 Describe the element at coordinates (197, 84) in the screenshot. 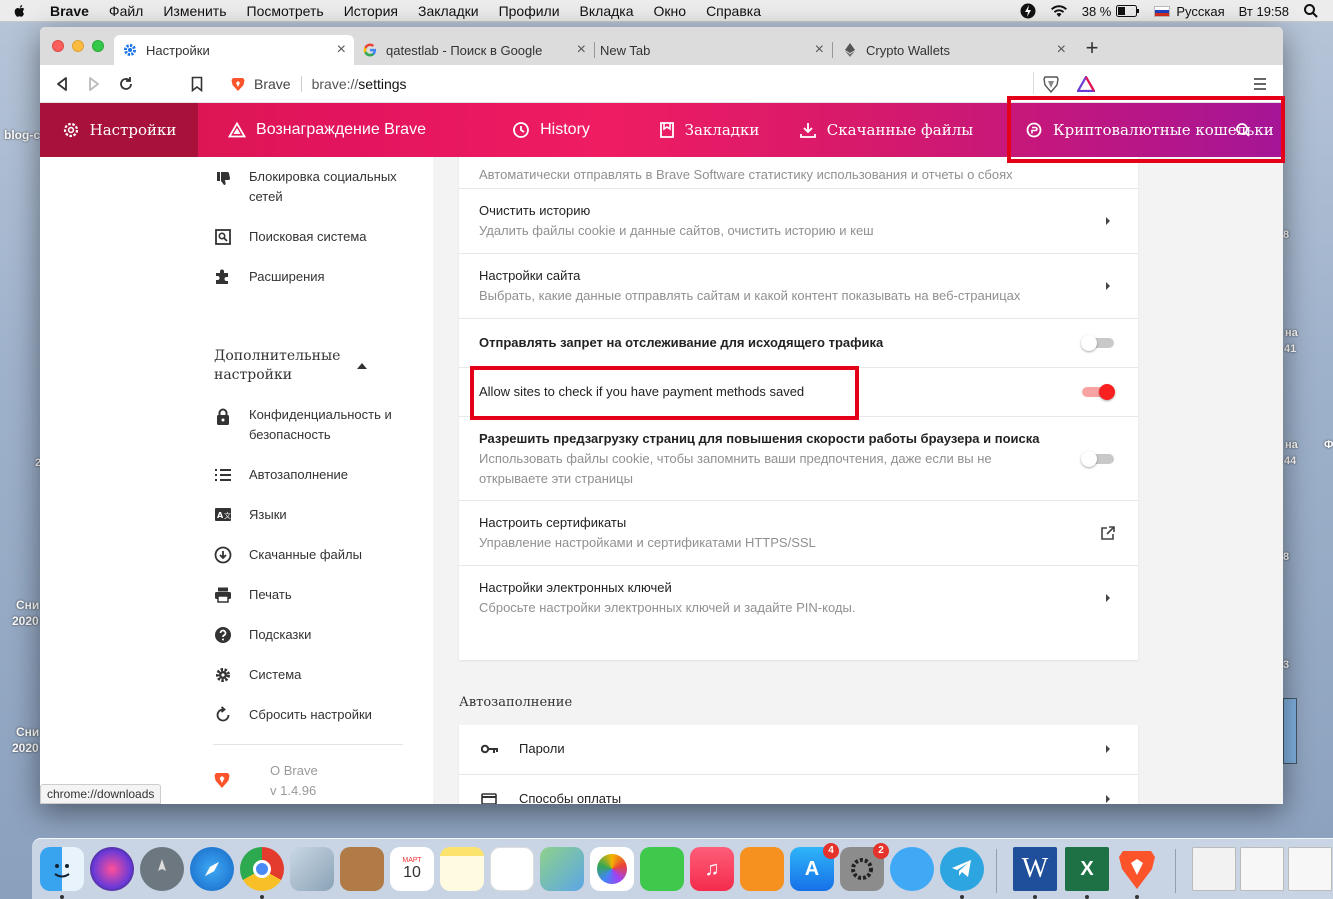

I see `bookmark-icon` at that location.